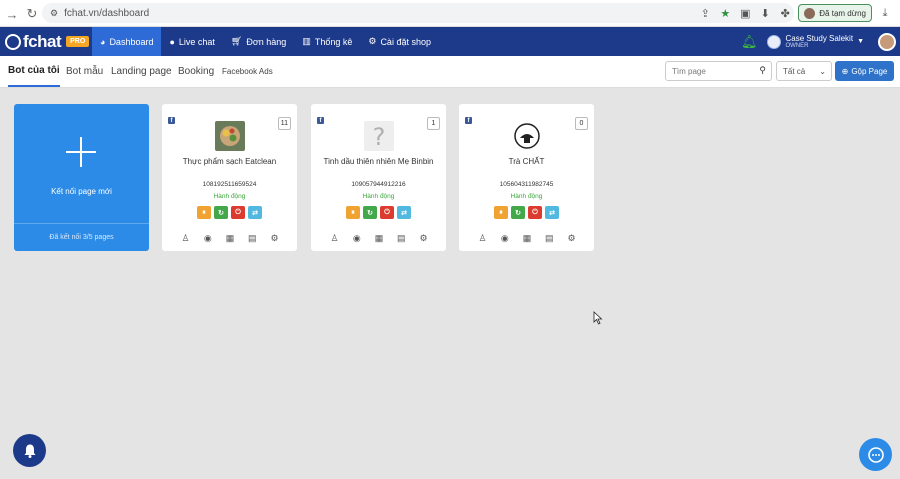  What do you see at coordinates (258, 41) in the screenshot?
I see `menu-orders: 🛒︎ Đơn hàng` at bounding box center [258, 41].